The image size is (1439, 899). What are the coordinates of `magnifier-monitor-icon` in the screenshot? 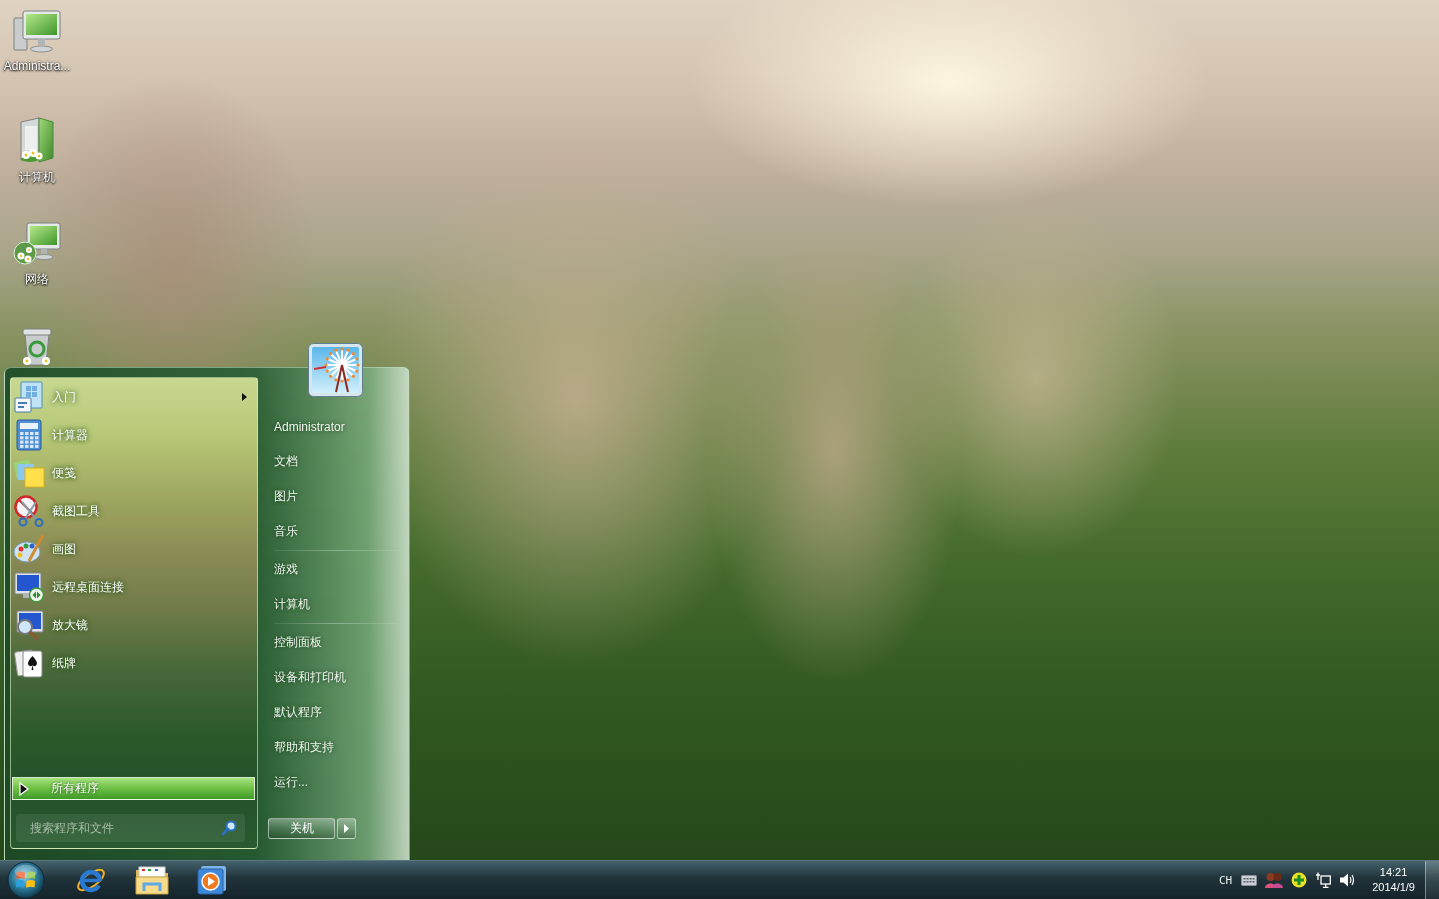 It's located at (29, 625).